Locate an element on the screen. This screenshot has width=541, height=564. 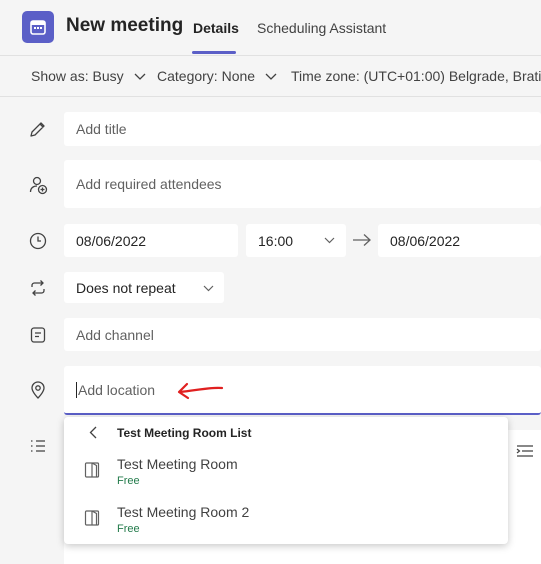
arrow-right-icon is located at coordinates (362, 240).